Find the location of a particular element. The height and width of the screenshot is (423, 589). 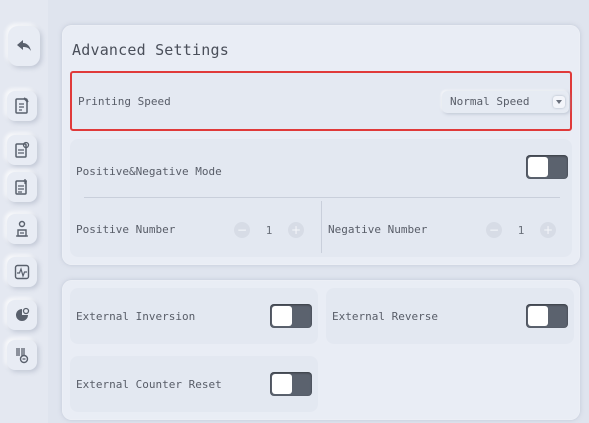

negative-number-value: 1 is located at coordinates (521, 230).